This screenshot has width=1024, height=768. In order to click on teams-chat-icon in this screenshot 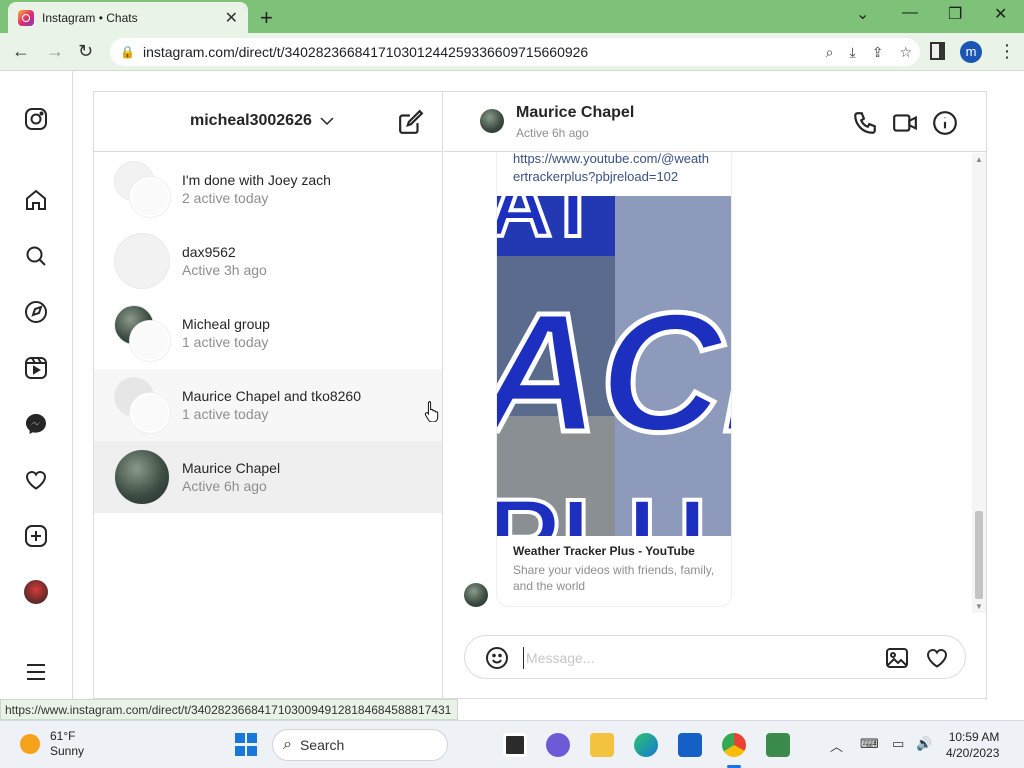, I will do `click(558, 745)`.